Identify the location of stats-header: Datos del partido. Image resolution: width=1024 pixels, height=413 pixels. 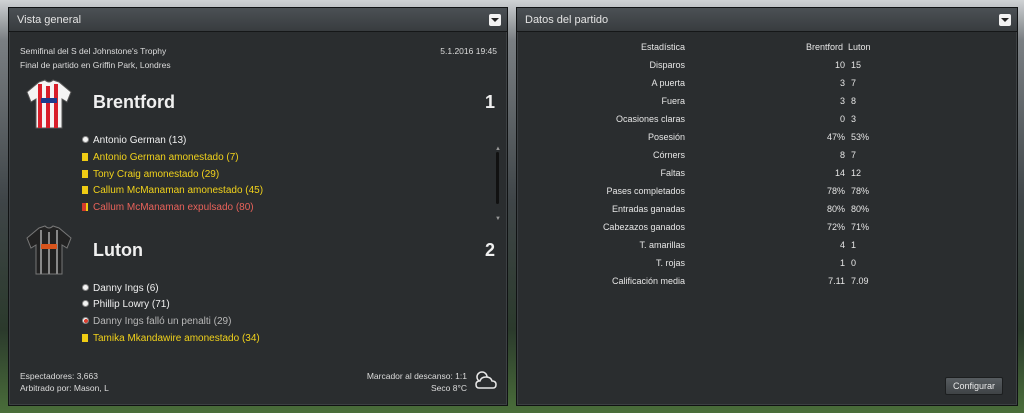
(767, 20).